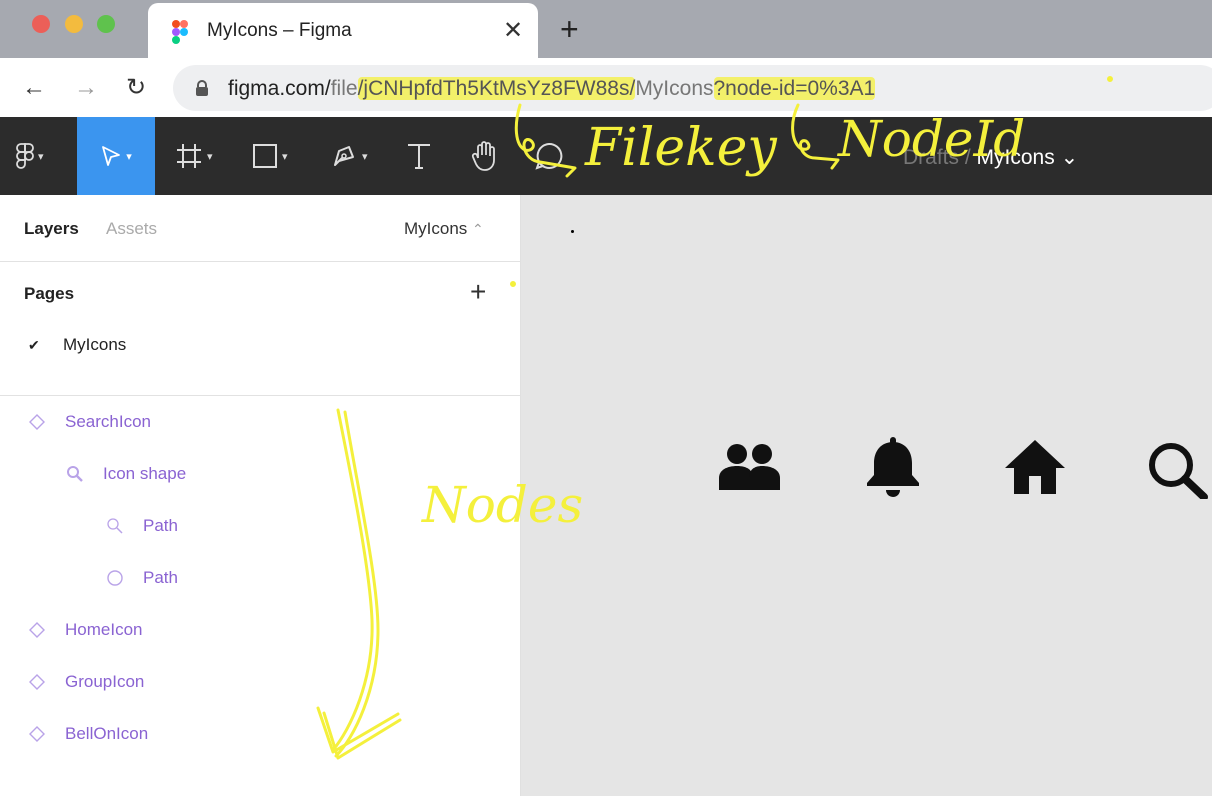 The image size is (1212, 796). Describe the element at coordinates (681, 148) in the screenshot. I see `annotation-filekey: Filekey` at that location.